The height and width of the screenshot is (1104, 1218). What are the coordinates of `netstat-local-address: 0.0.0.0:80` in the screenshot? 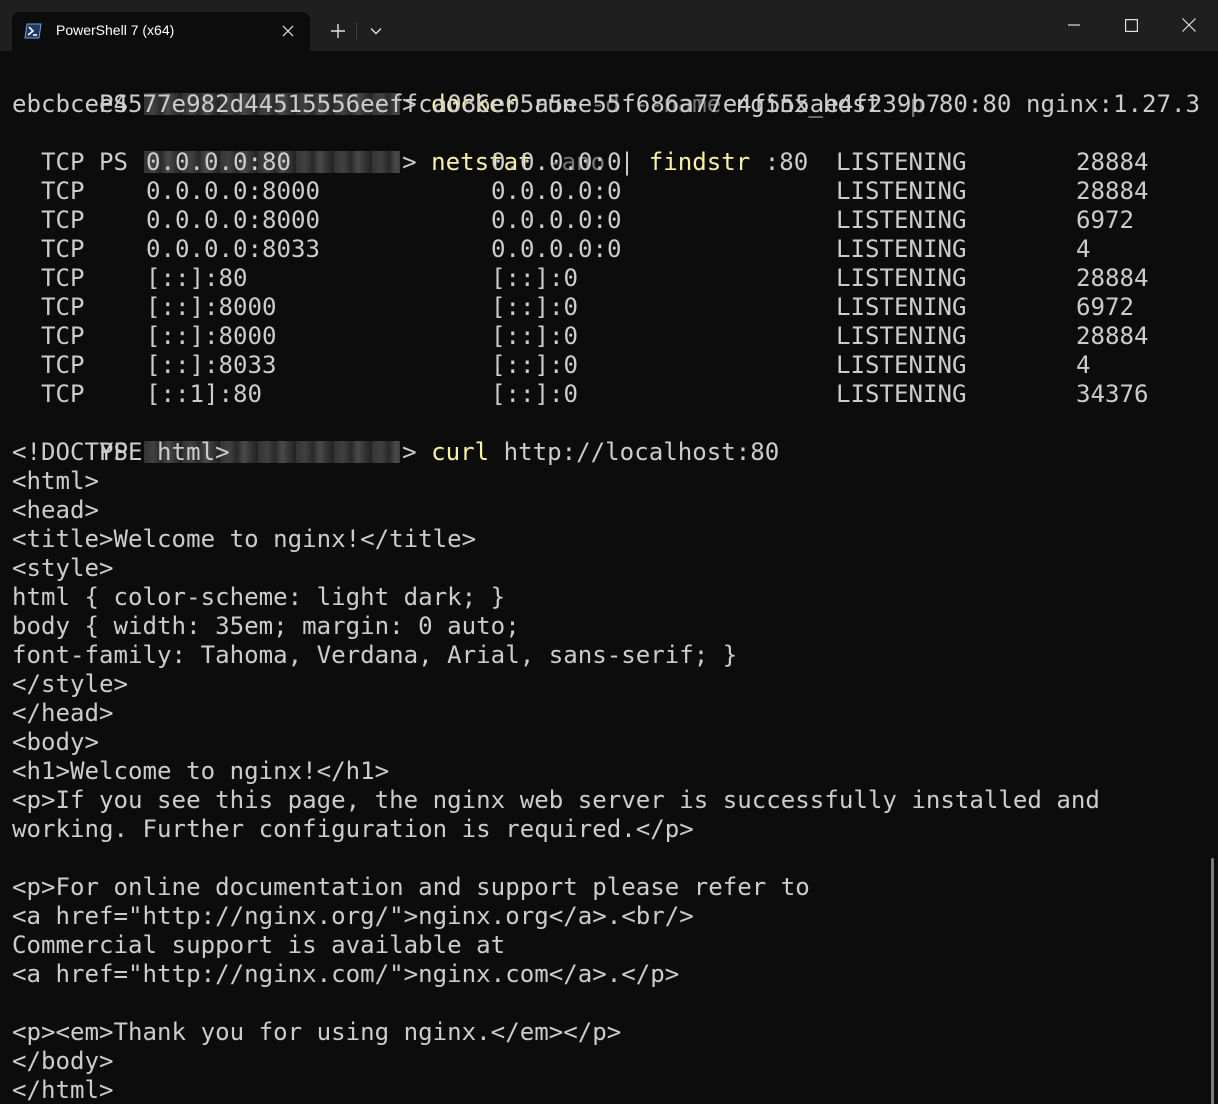 It's located at (219, 162).